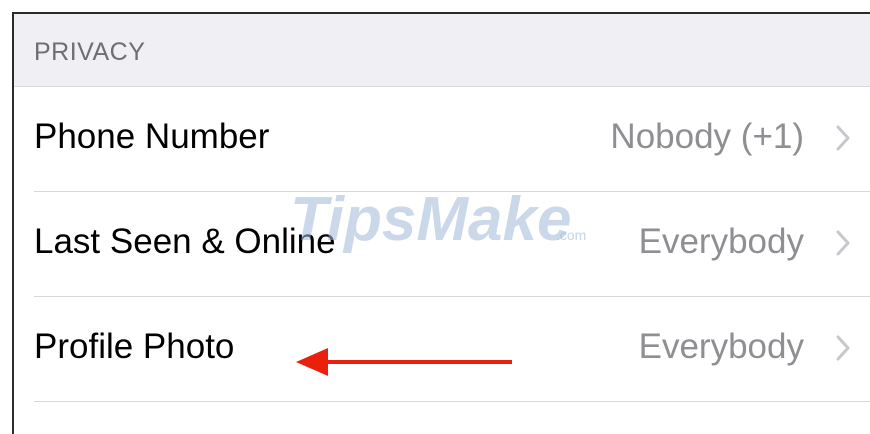 The image size is (870, 434). What do you see at coordinates (152, 136) in the screenshot?
I see `row-label: Phone Number` at bounding box center [152, 136].